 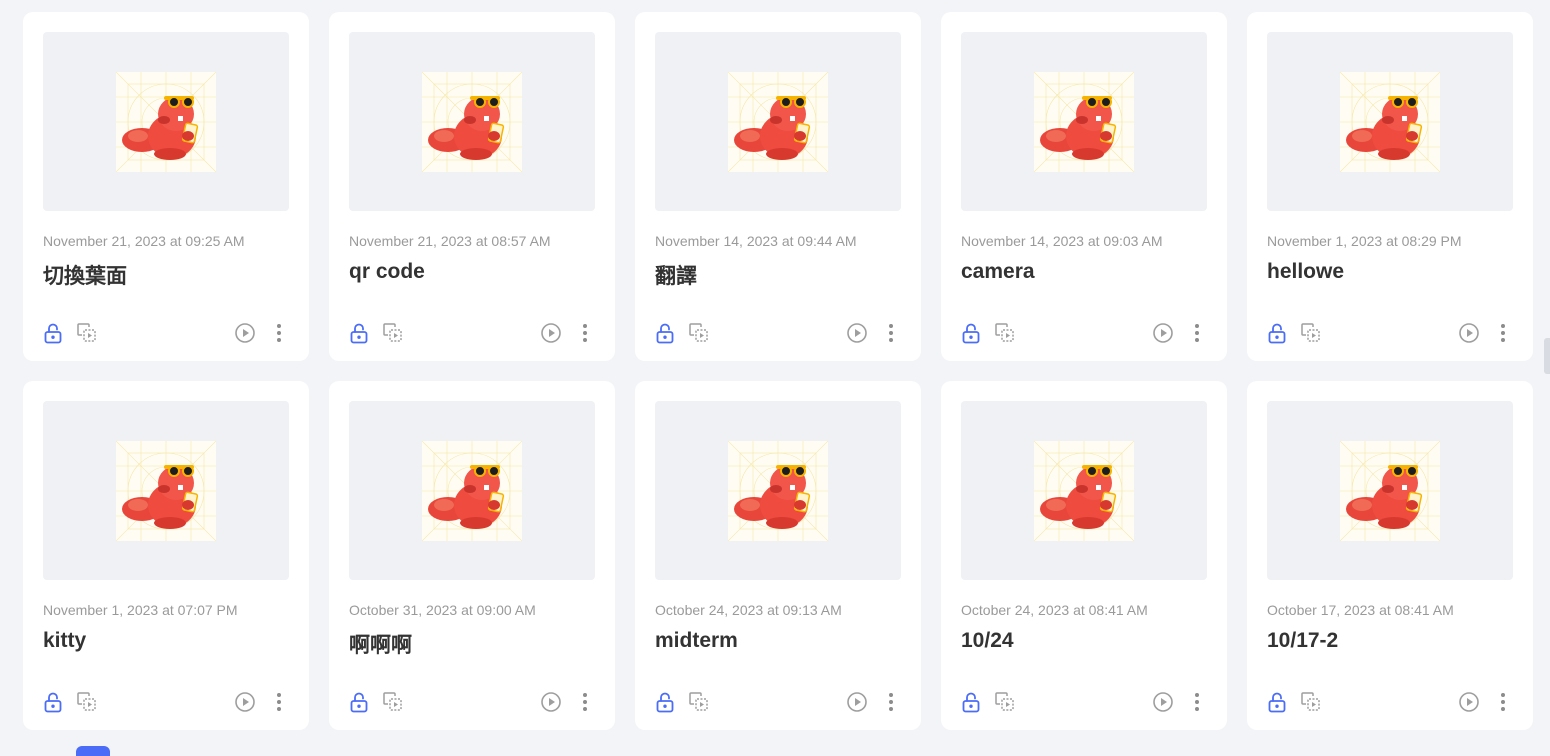 I want to click on project-card: November 21, 2023 at 09:25 AM 切換葉面, so click(x=166, y=186).